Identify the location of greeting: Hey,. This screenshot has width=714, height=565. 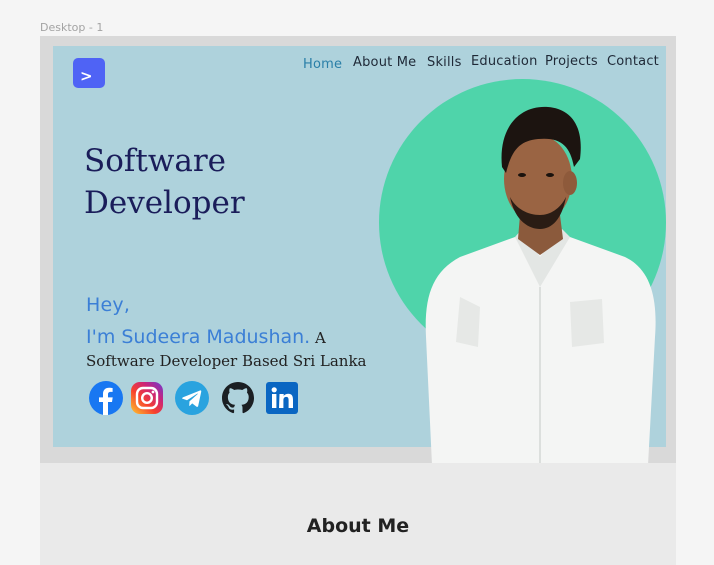
(108, 305).